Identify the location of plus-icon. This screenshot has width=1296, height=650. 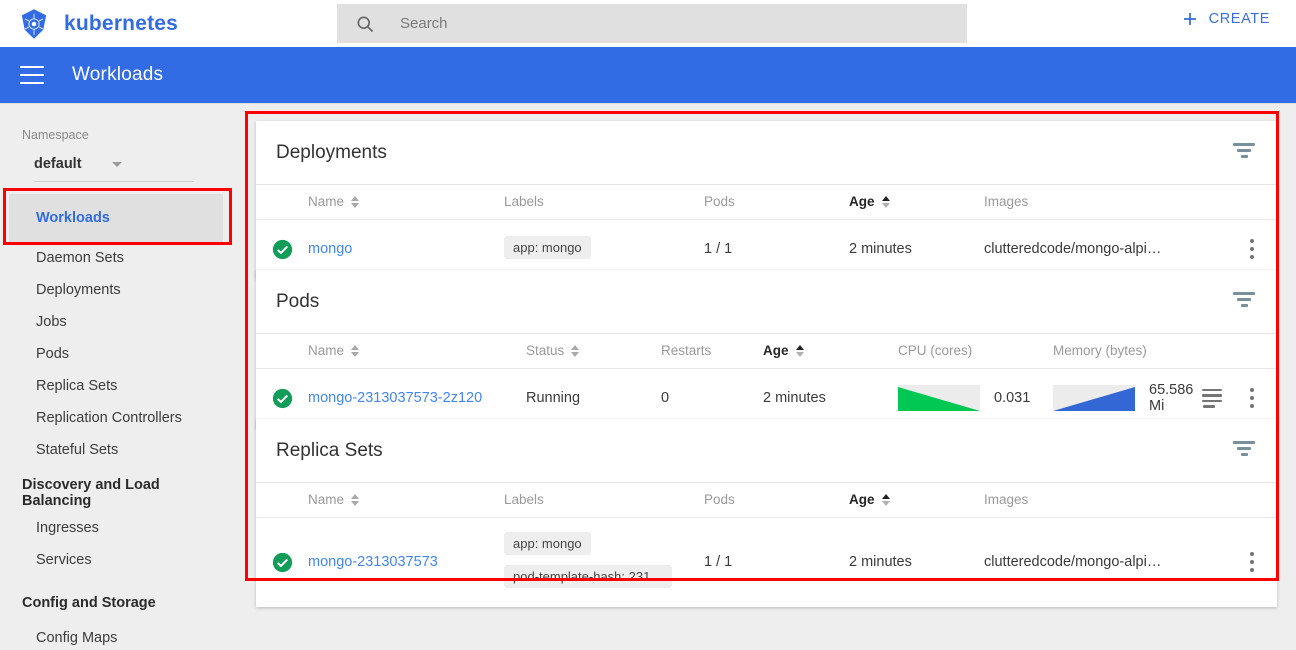
(1189, 19).